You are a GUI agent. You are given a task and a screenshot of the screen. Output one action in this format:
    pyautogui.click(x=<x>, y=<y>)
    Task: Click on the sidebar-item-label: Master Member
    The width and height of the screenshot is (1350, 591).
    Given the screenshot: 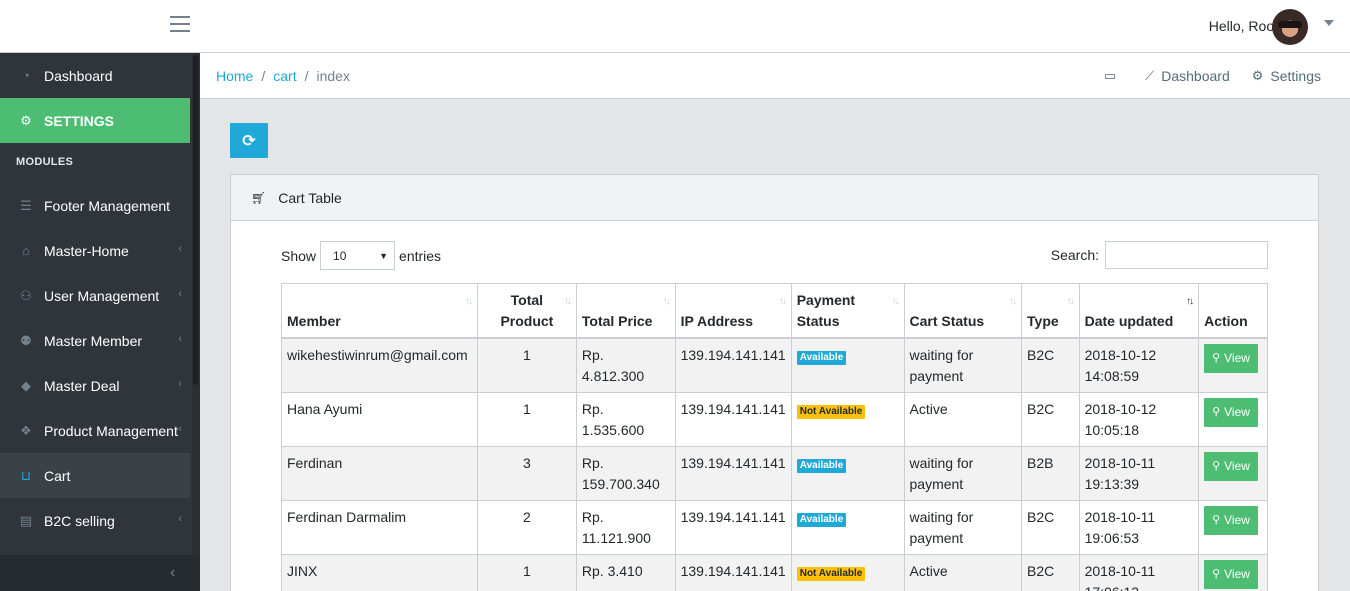 What is the action you would take?
    pyautogui.click(x=93, y=340)
    